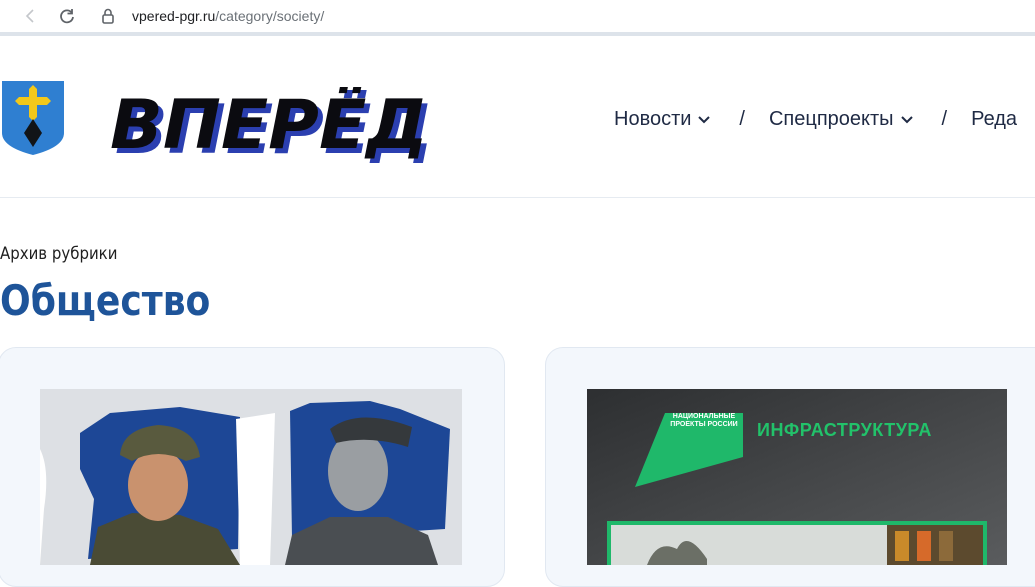 The image size is (1035, 587). What do you see at coordinates (108, 16) in the screenshot?
I see `lock-icon` at bounding box center [108, 16].